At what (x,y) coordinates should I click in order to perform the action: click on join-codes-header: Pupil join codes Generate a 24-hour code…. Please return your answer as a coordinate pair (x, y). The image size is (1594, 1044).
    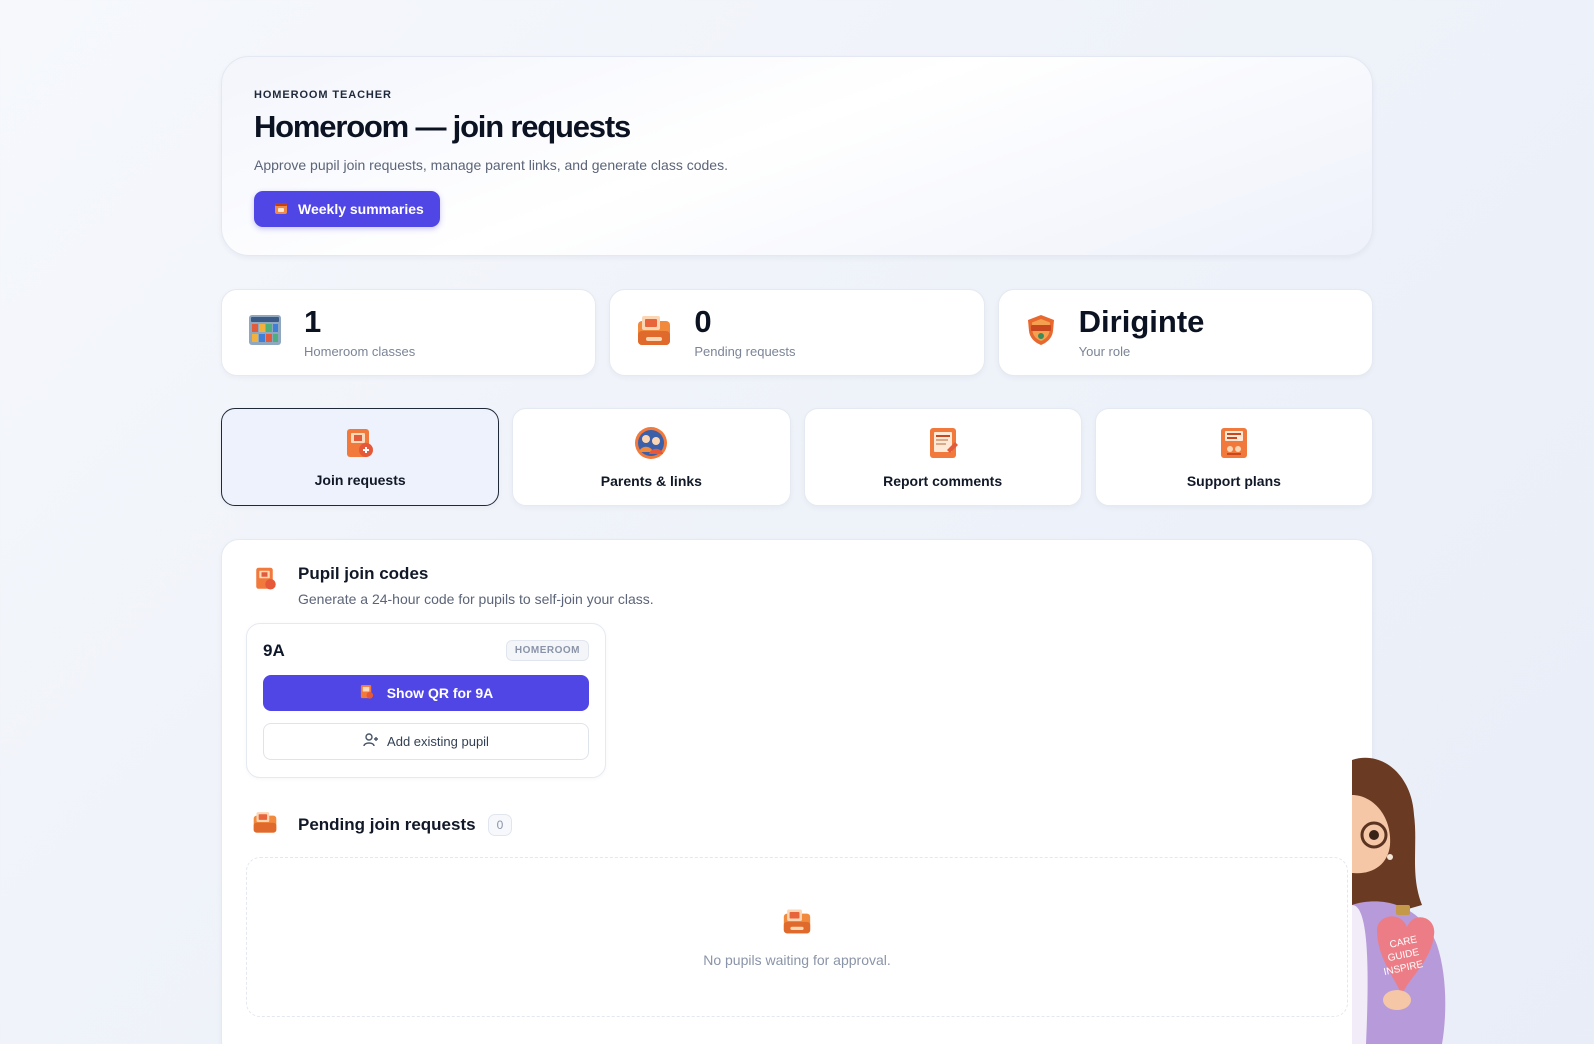
    Looking at the image, I should click on (797, 585).